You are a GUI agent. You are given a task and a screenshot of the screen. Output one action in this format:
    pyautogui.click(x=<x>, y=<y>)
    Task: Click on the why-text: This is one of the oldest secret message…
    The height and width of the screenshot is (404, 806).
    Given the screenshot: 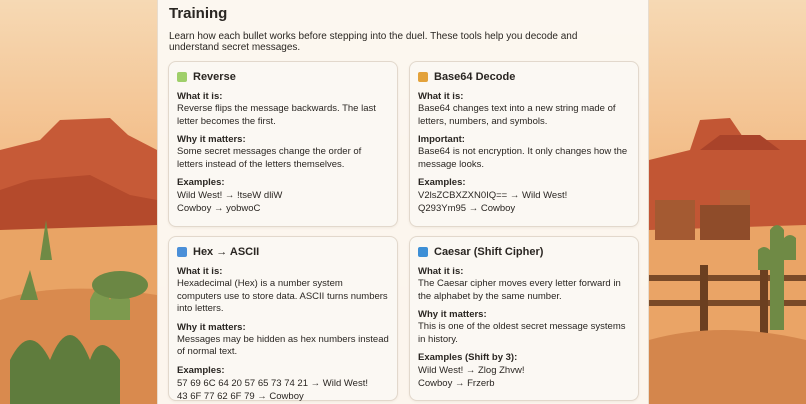 What is the action you would take?
    pyautogui.click(x=522, y=333)
    